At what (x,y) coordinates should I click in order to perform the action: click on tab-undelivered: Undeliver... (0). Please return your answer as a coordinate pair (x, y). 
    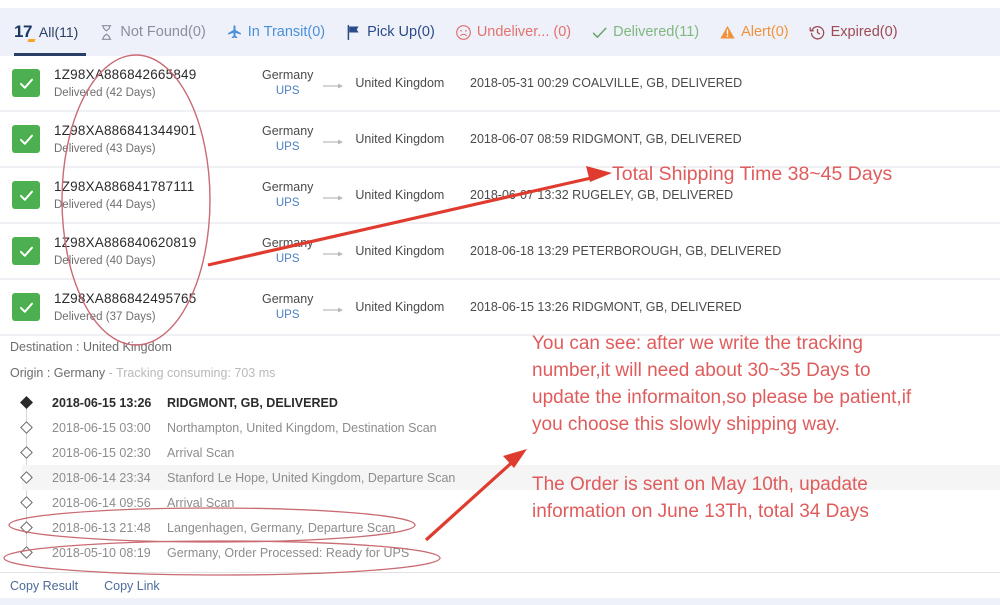
    Looking at the image, I should click on (517, 32).